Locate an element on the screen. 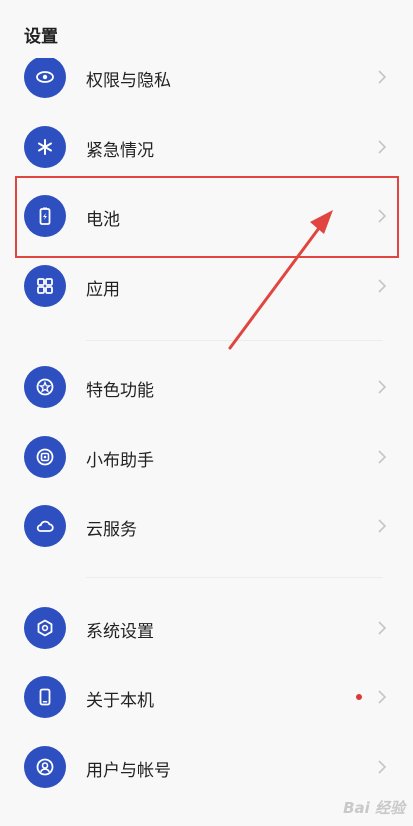  eye-lock-icon is located at coordinates (45, 77).